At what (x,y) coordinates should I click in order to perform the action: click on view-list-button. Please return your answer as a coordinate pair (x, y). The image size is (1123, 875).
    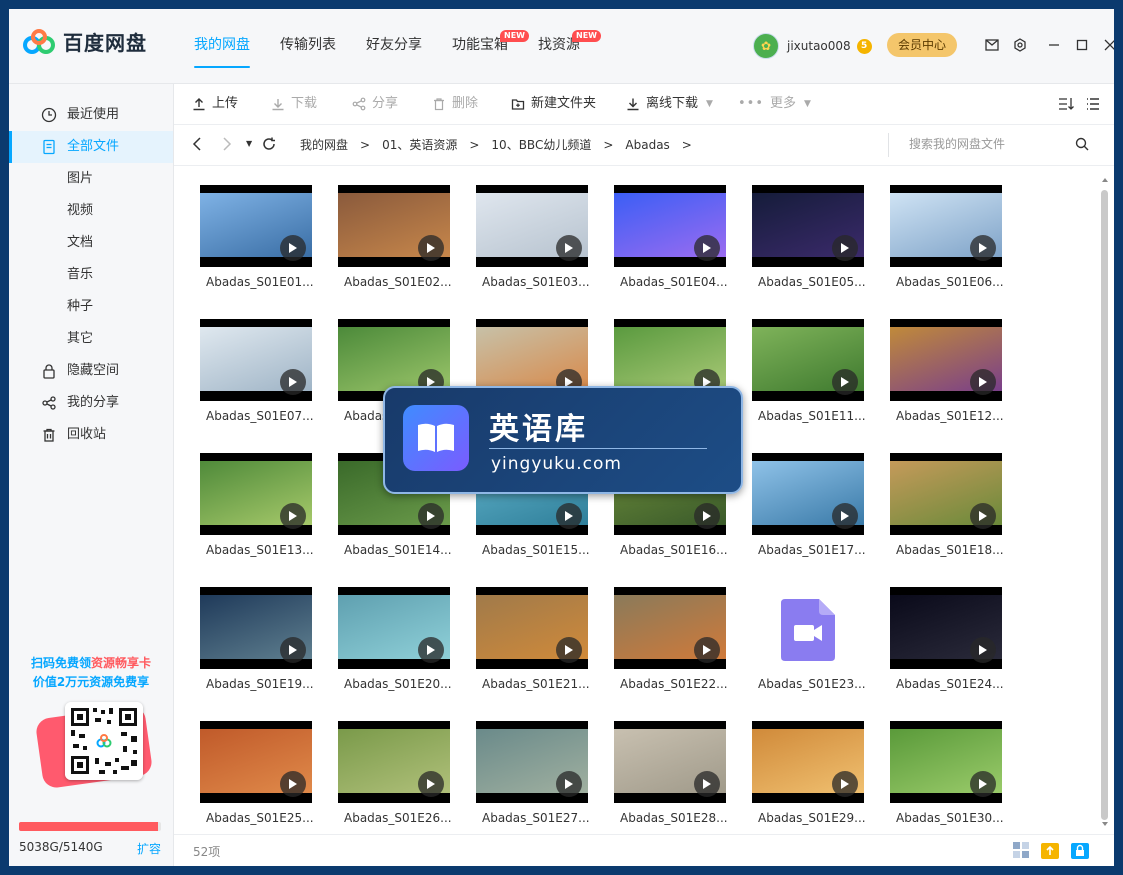
    Looking at the image, I should click on (1093, 104).